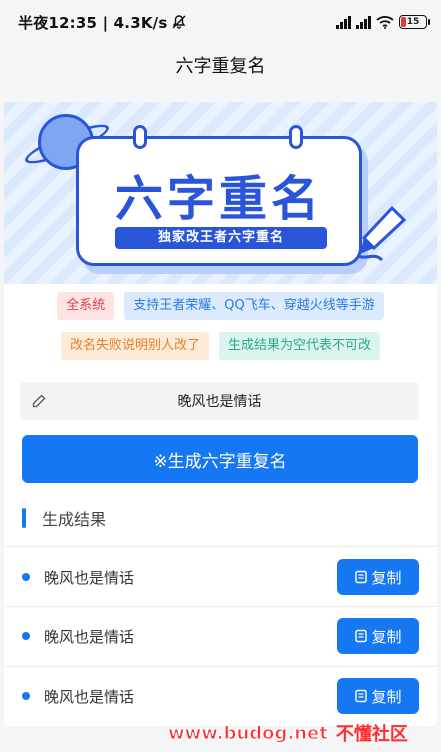  Describe the element at coordinates (86, 306) in the screenshot. I see `tag-all-systems: 全系统` at that location.